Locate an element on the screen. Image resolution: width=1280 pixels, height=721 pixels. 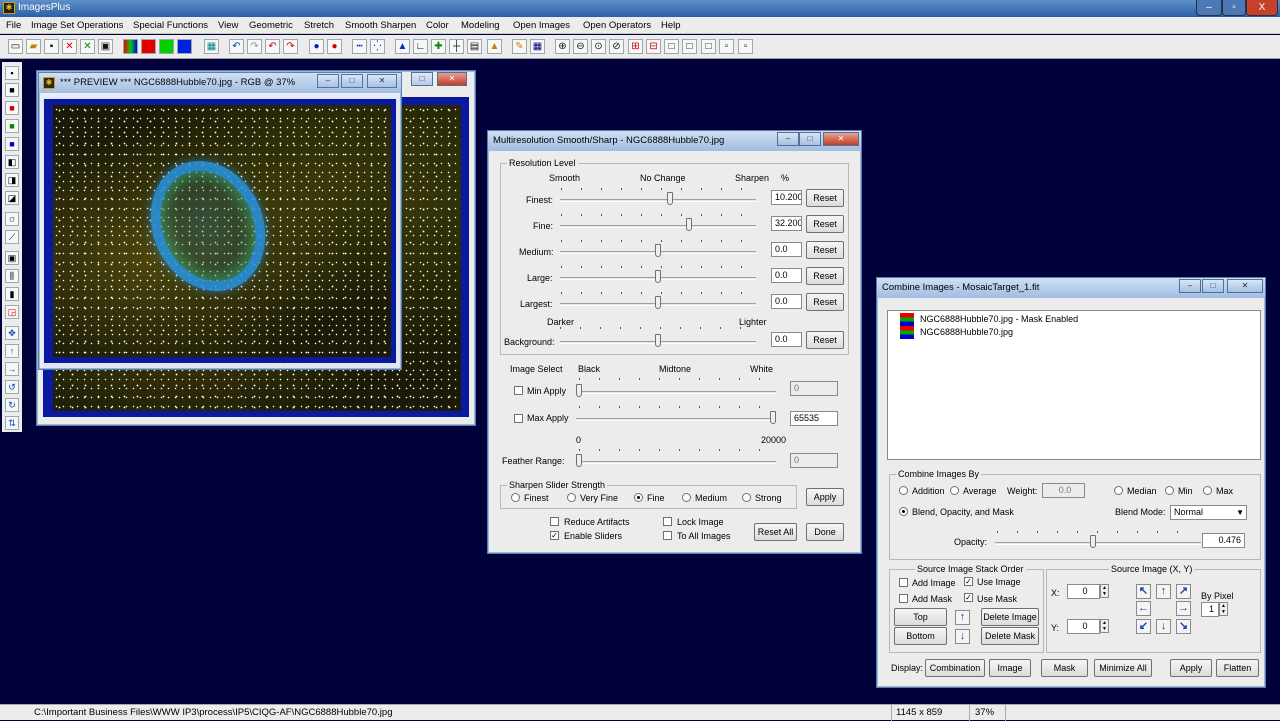
frame-3-icon: □ is located at coordinates (708, 46).